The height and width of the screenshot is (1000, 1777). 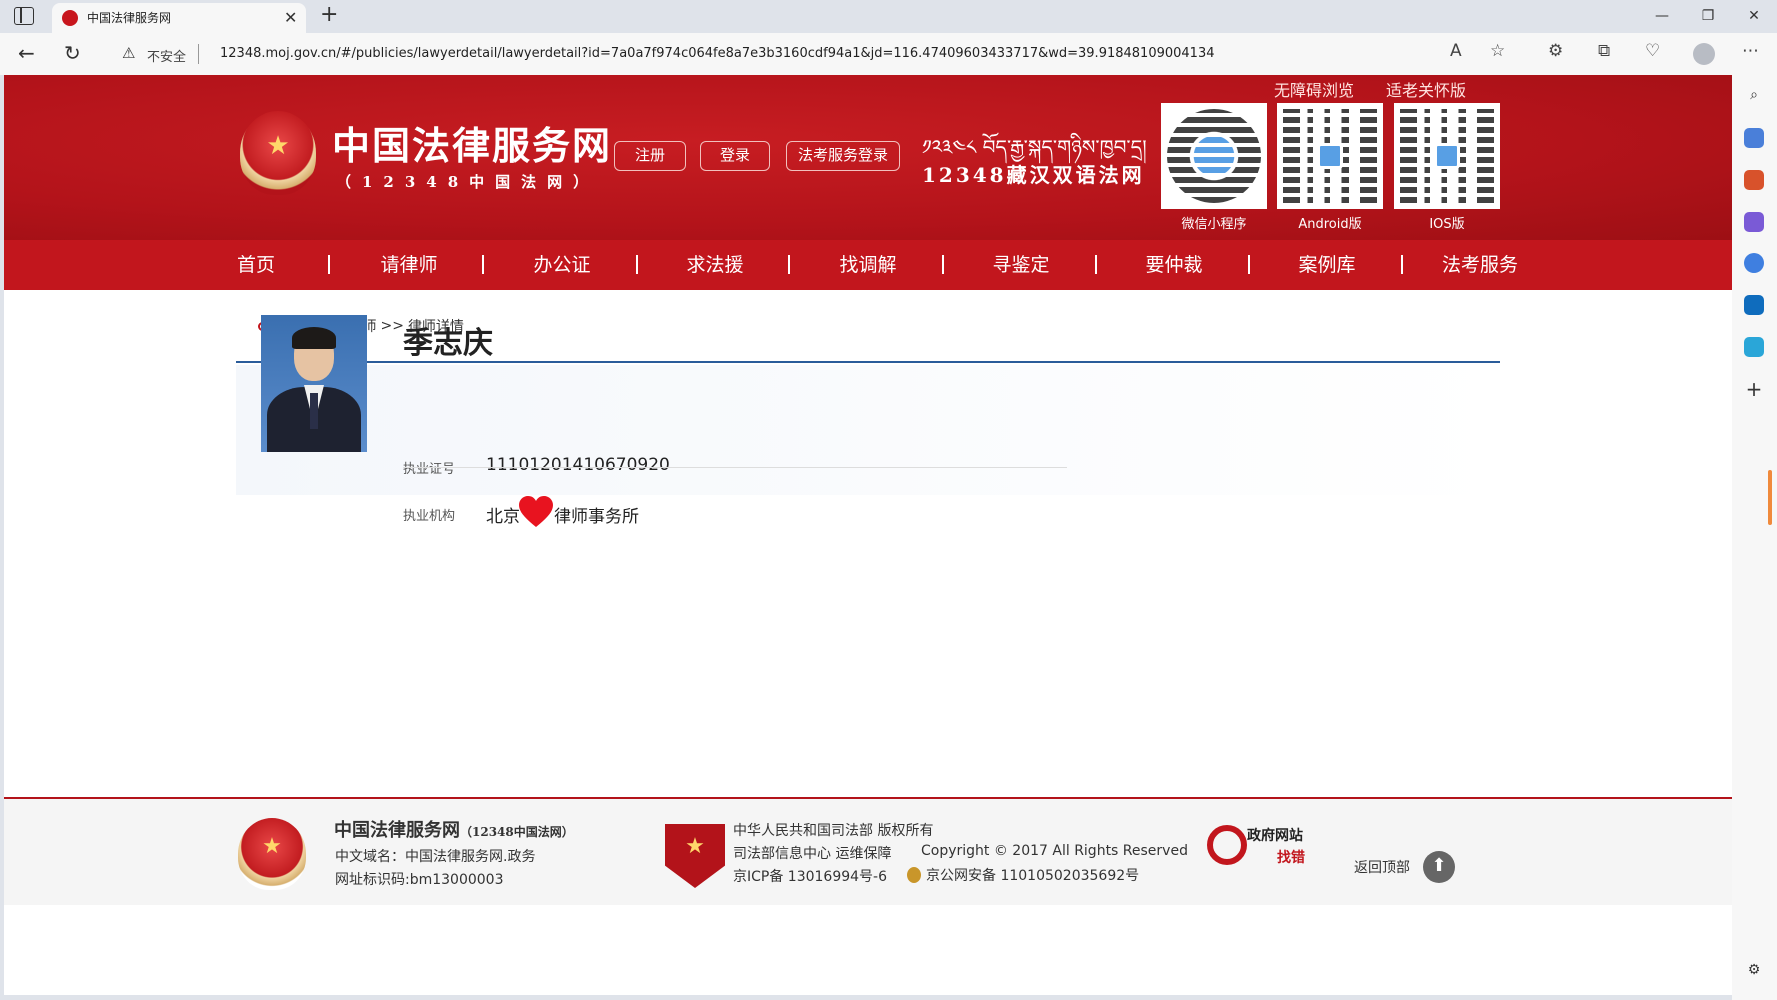 What do you see at coordinates (1754, 222) in the screenshot?
I see `tools-icon` at bounding box center [1754, 222].